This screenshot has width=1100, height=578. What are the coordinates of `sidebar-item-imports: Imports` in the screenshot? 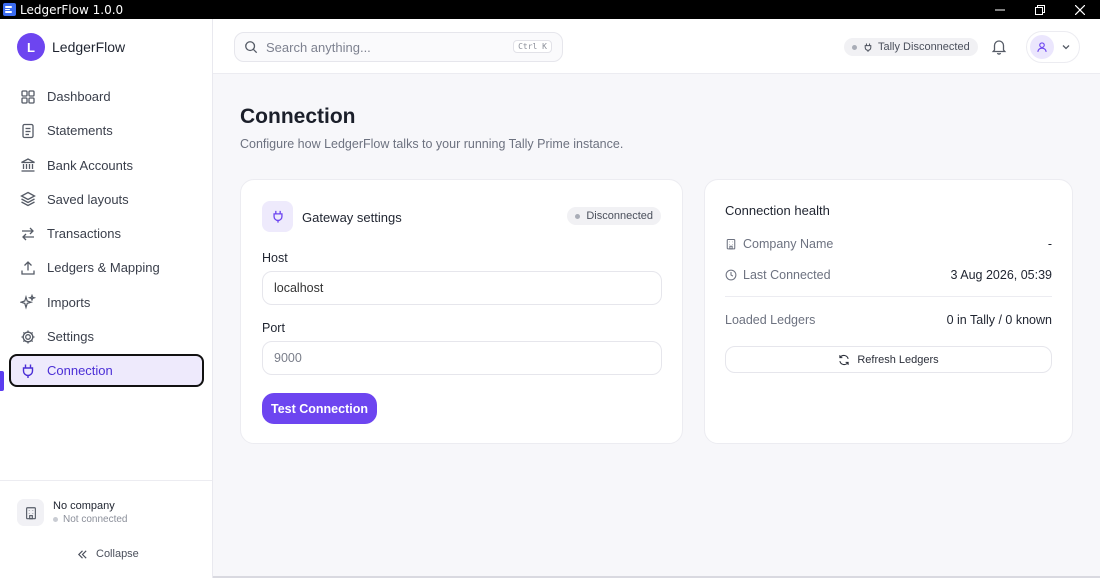 It's located at (106, 302).